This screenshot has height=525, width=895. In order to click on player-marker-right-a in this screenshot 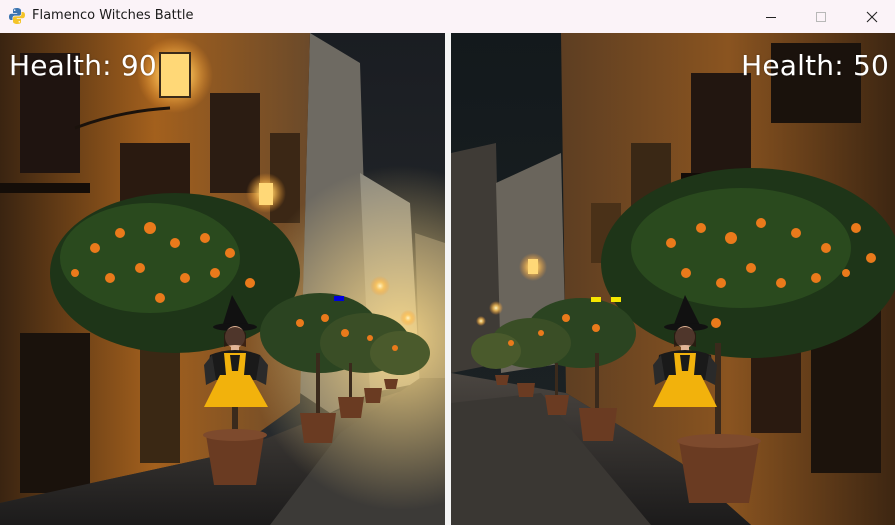, I will do `click(596, 299)`.